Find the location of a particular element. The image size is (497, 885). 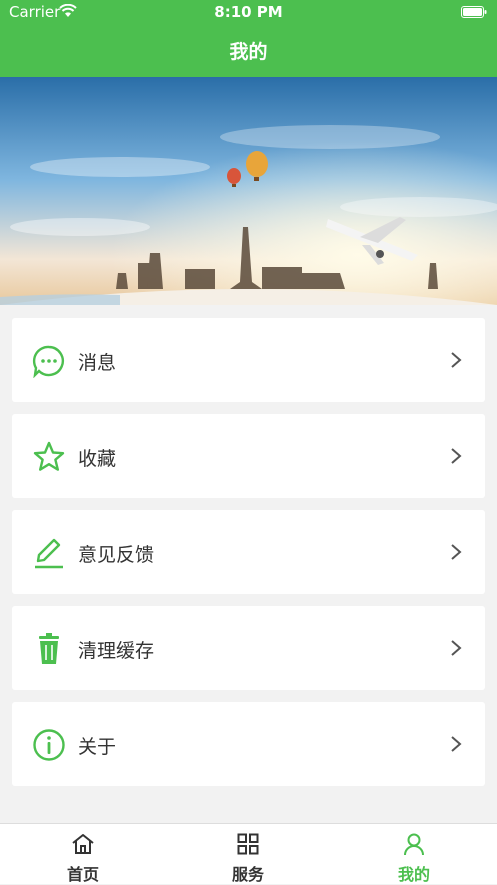

tab-label: 我的 is located at coordinates (413, 874).